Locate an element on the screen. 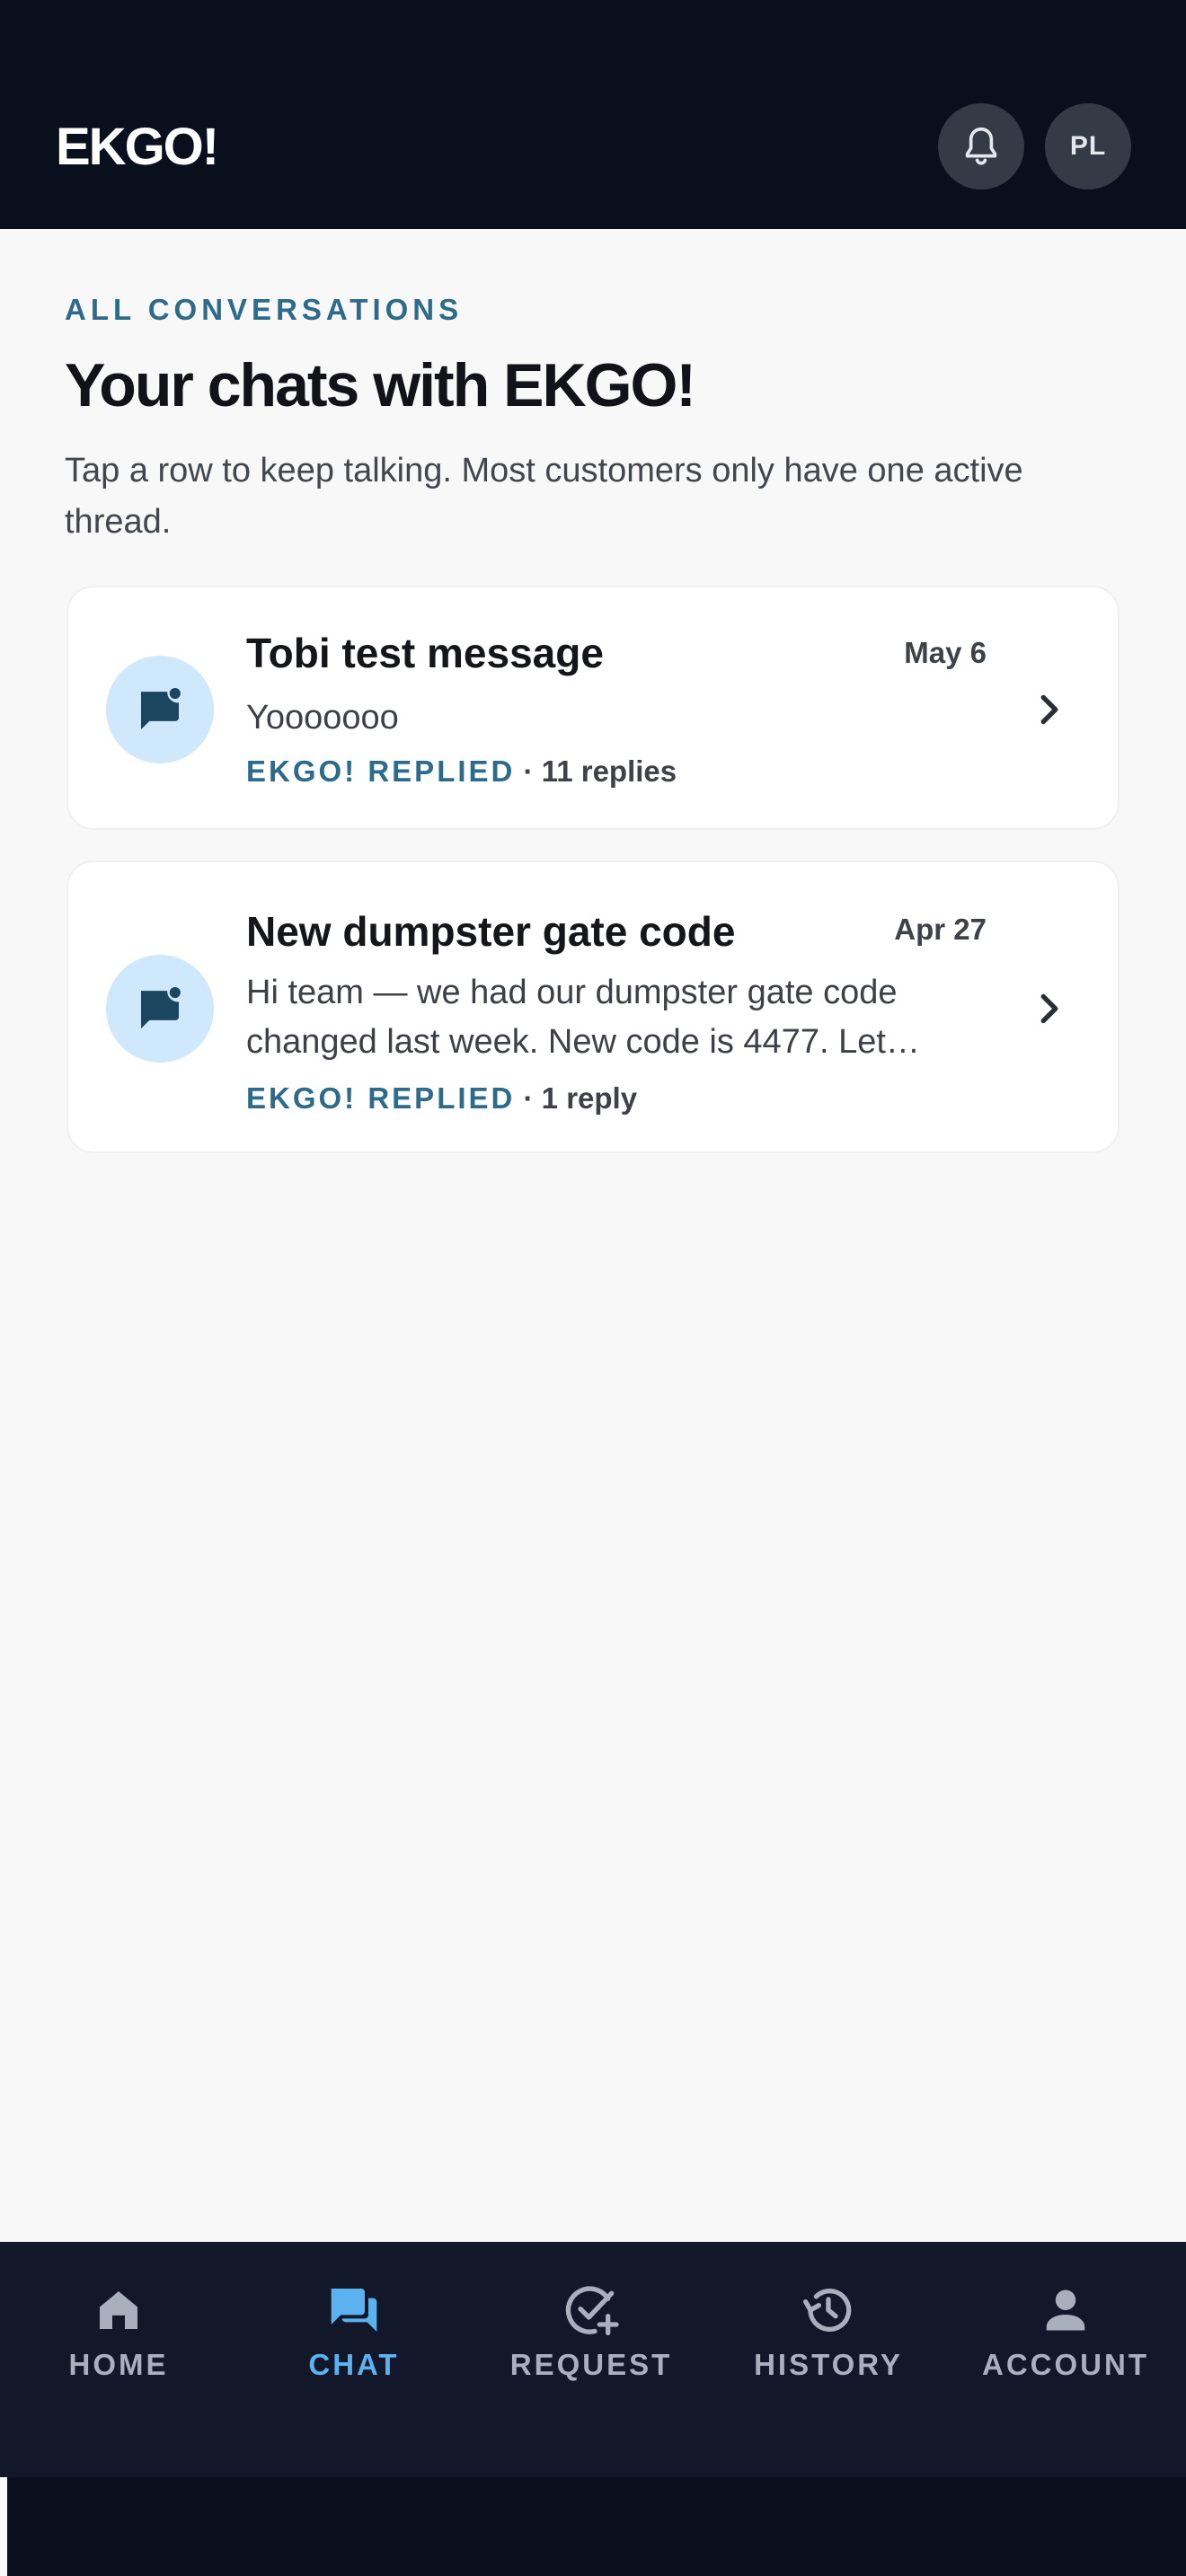  tab-home: HOME is located at coordinates (118, 2336).